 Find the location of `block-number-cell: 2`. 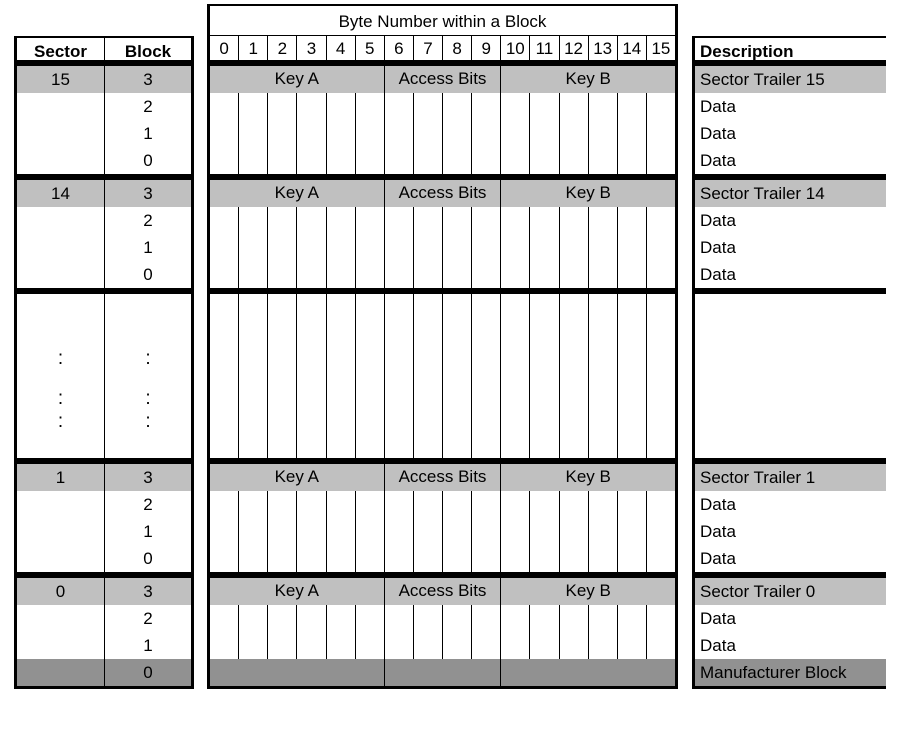

block-number-cell: 2 is located at coordinates (148, 220).